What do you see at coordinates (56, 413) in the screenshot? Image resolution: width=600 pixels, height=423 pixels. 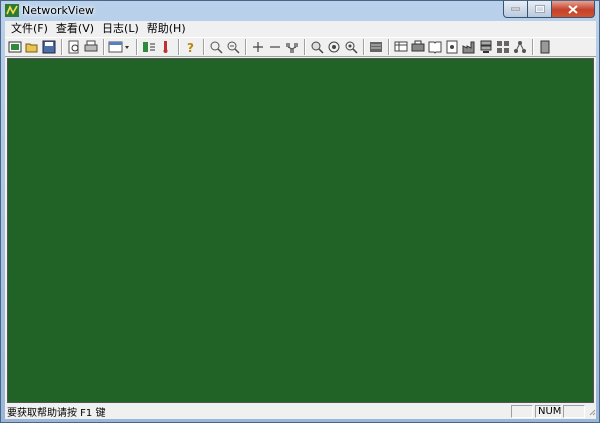 I see `status-hint: 要获取帮助请按 F1 键` at bounding box center [56, 413].